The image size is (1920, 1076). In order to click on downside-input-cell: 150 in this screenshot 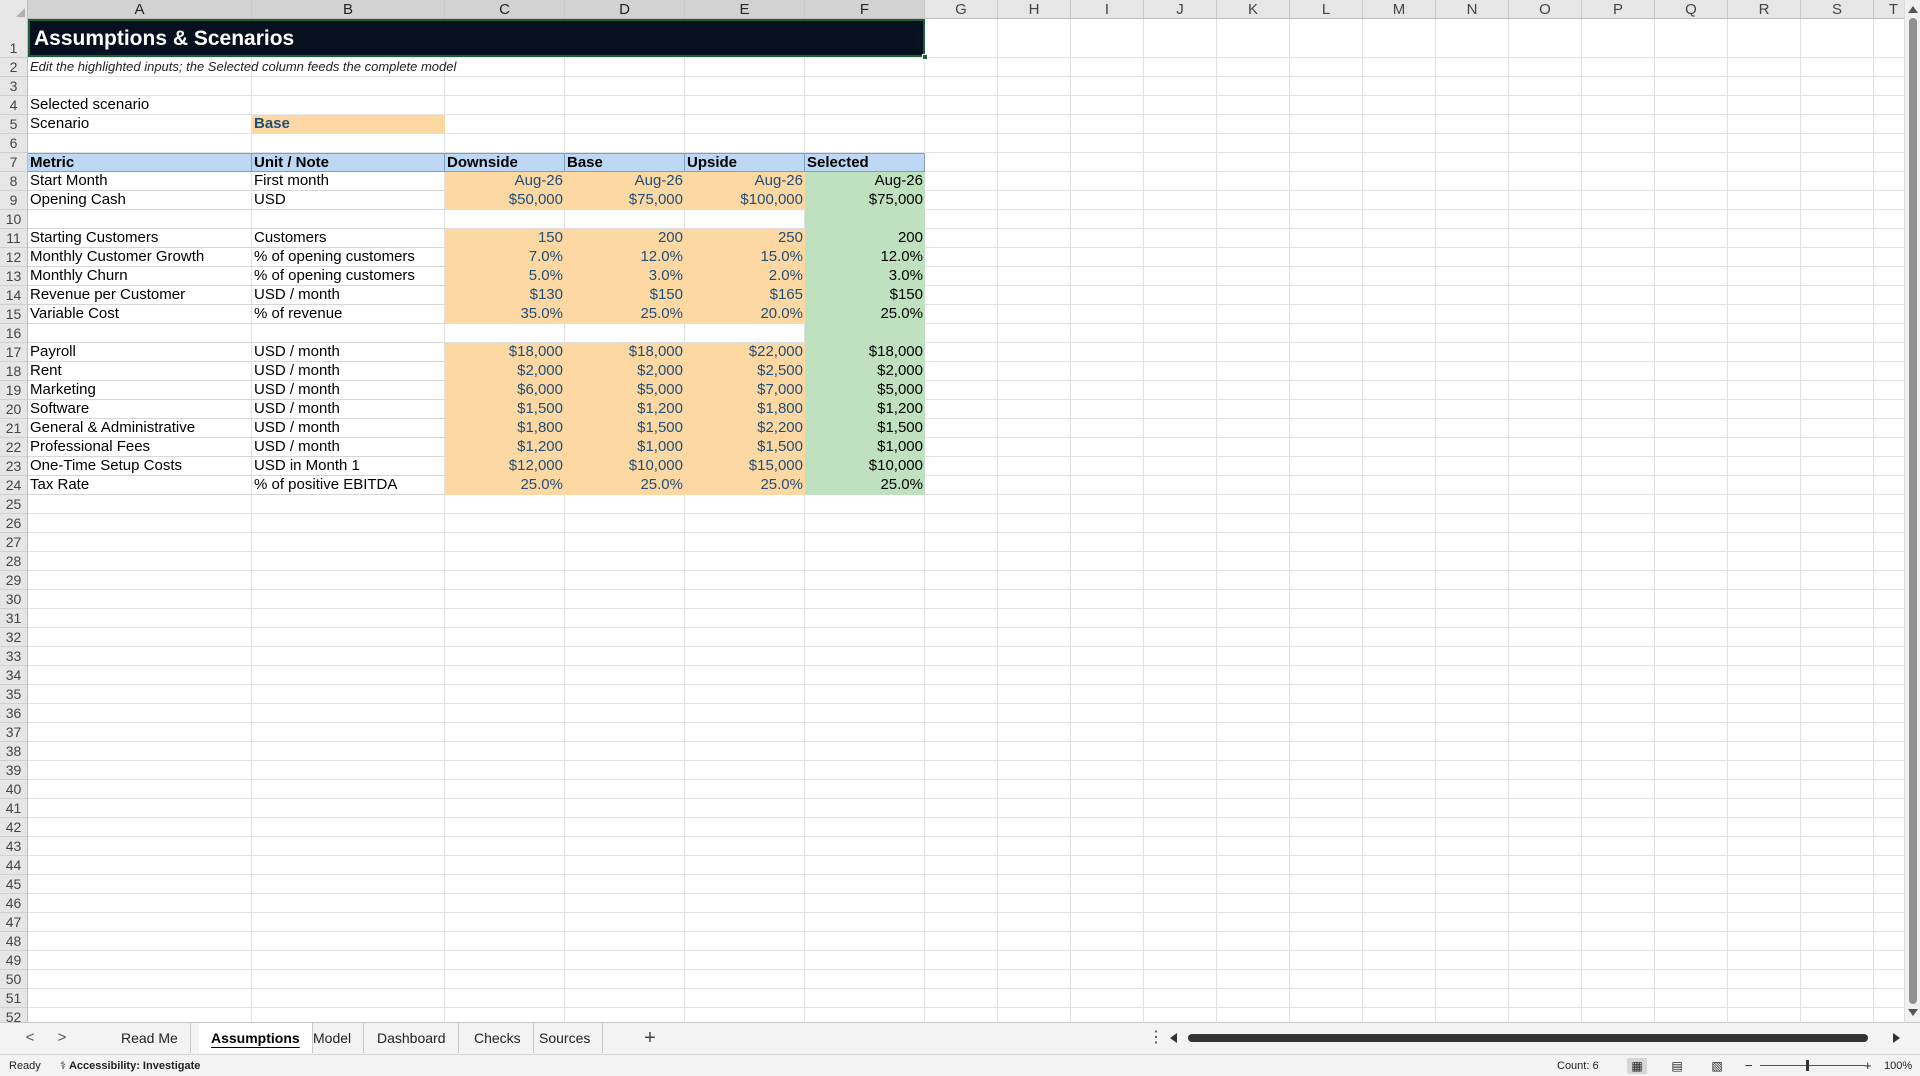, I will do `click(505, 238)`.